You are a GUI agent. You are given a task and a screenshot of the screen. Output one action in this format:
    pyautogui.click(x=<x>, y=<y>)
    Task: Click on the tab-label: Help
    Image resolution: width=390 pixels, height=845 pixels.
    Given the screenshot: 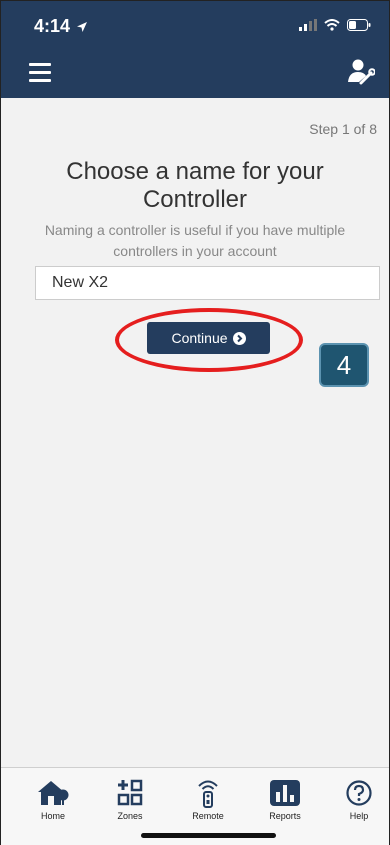 What is the action you would take?
    pyautogui.click(x=359, y=816)
    